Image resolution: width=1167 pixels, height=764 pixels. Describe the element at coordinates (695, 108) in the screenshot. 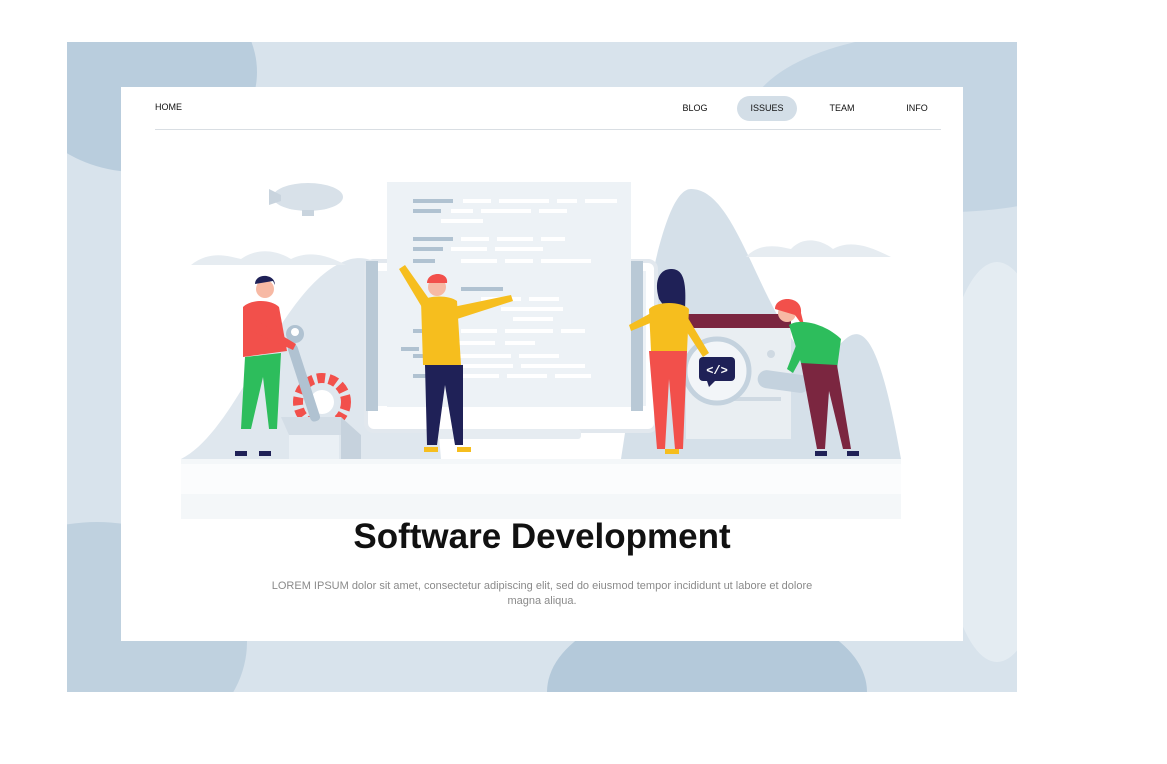

I see `nav-blog-link: BLOG` at that location.